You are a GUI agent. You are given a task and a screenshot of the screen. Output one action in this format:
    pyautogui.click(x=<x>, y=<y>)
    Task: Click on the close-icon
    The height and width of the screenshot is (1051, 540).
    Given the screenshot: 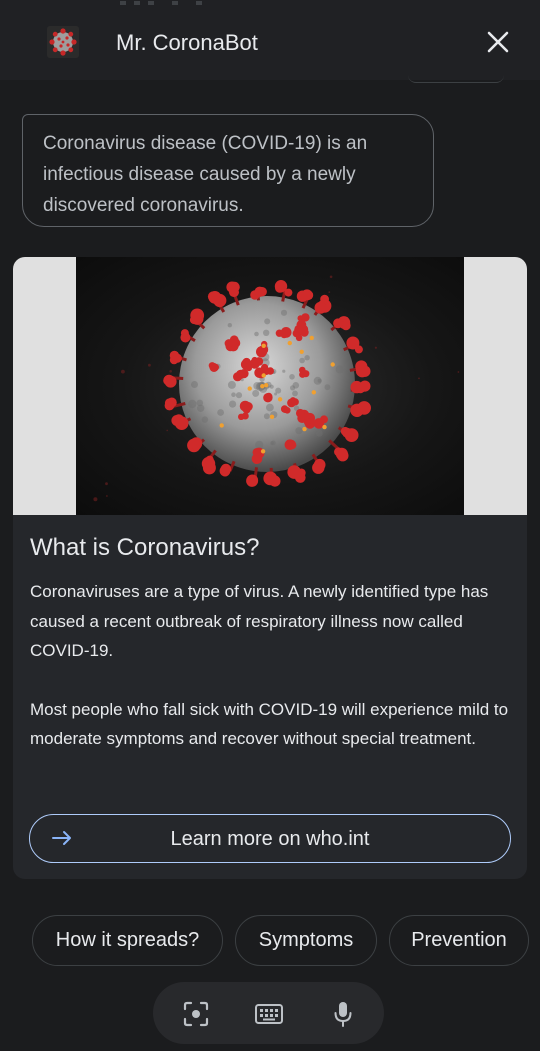 What is the action you would take?
    pyautogui.click(x=498, y=42)
    